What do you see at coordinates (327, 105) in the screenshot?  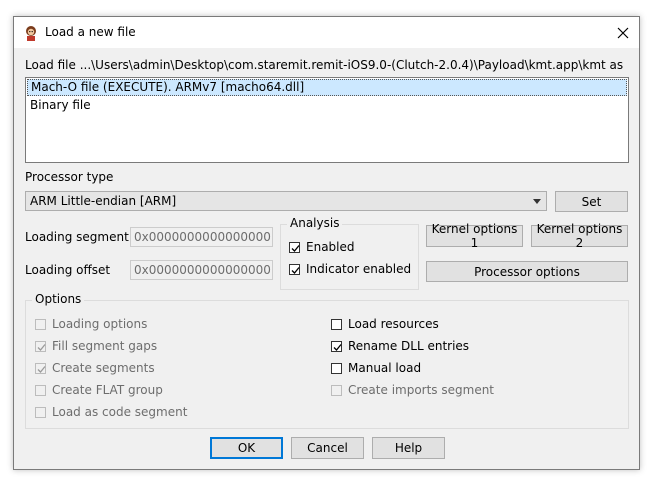 I see `list-item-binary: Binary file` at bounding box center [327, 105].